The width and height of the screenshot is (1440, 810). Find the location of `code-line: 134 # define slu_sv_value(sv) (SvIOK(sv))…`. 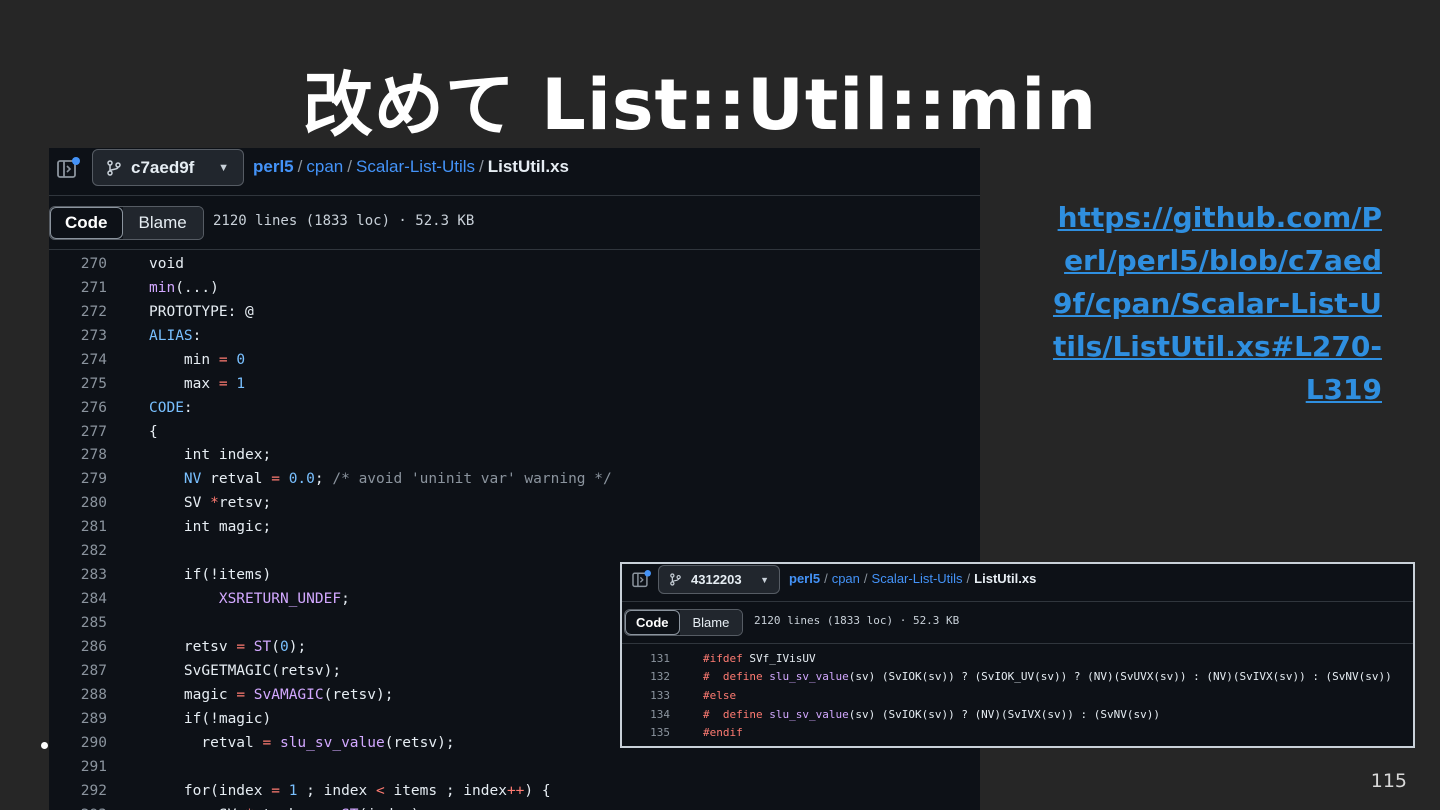

code-line: 134 # define slu_sv_value(sv) (SvIOK(sv))… is located at coordinates (1017, 714).